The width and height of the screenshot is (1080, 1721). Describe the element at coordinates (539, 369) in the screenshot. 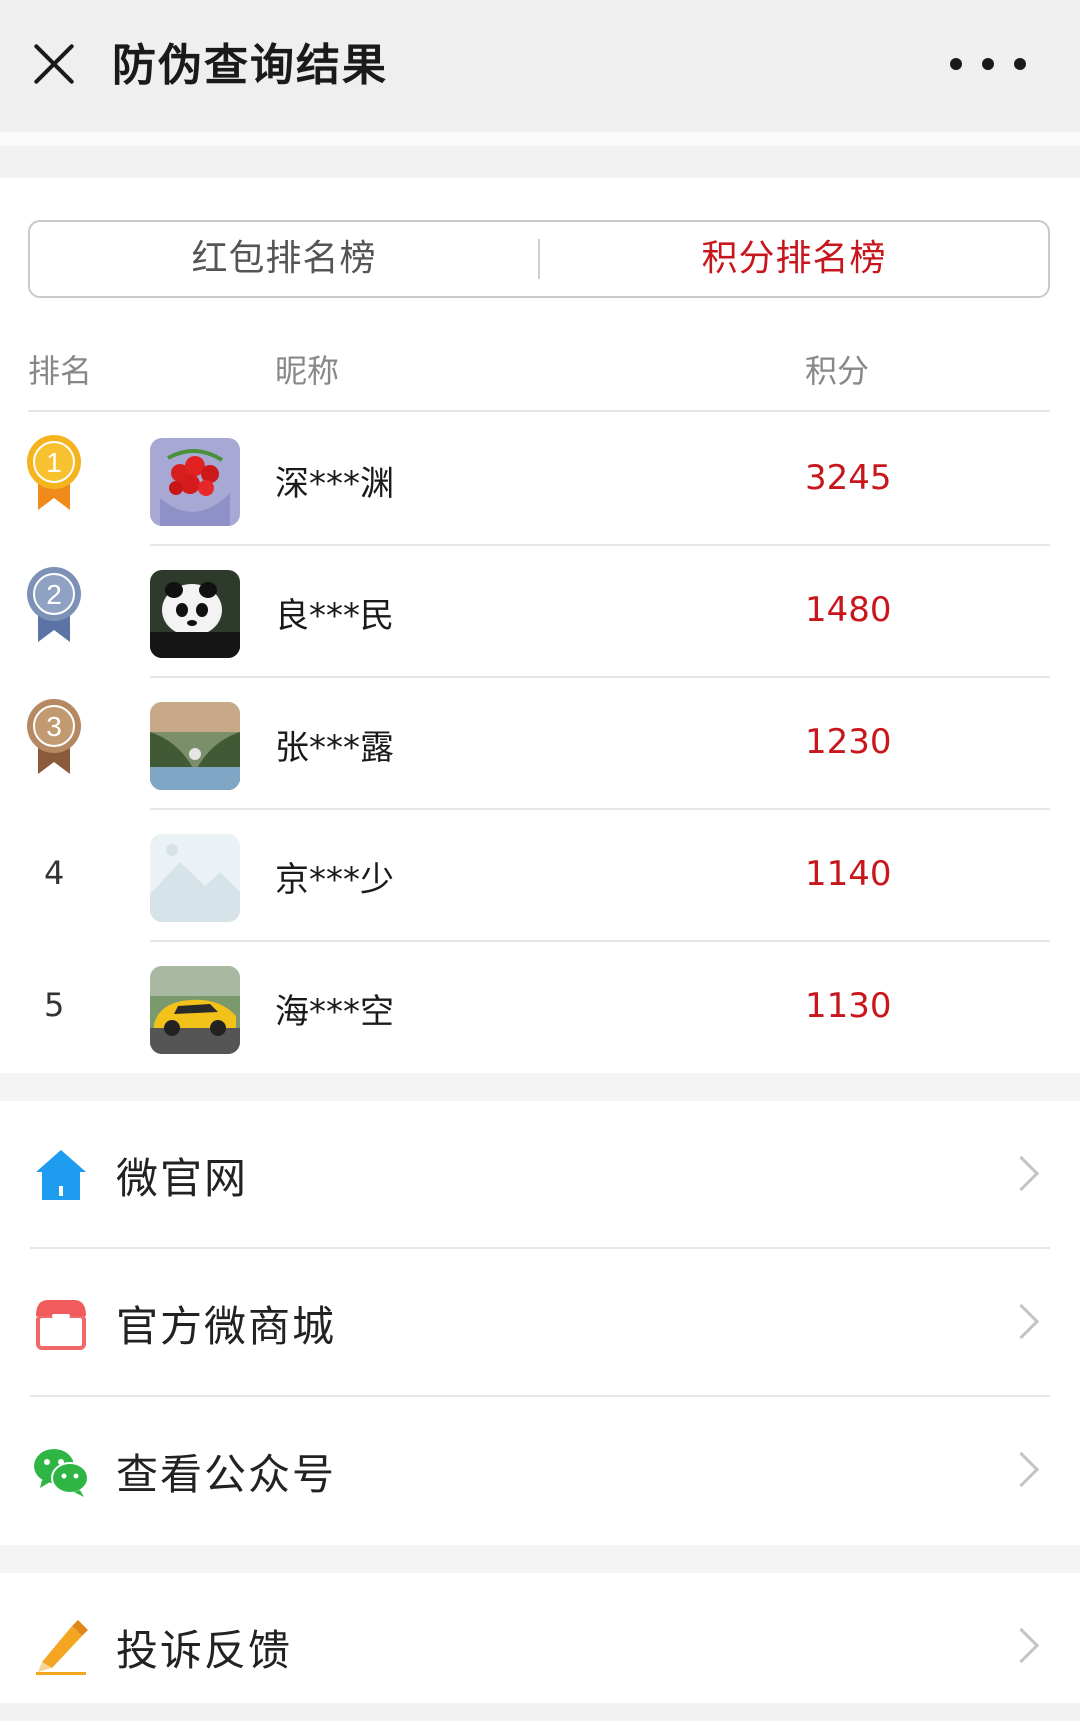

I see `table-header: 排名 昵称 积分` at that location.